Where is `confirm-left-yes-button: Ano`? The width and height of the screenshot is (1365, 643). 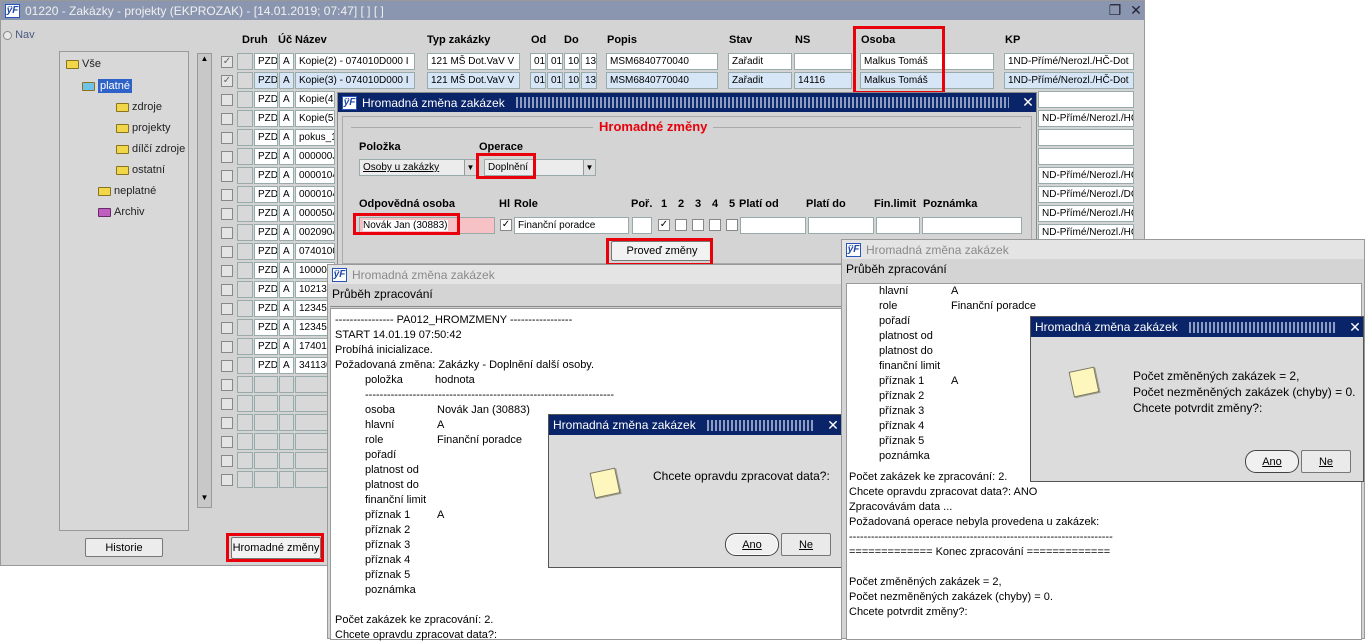
confirm-left-yes-button: Ano is located at coordinates (752, 544).